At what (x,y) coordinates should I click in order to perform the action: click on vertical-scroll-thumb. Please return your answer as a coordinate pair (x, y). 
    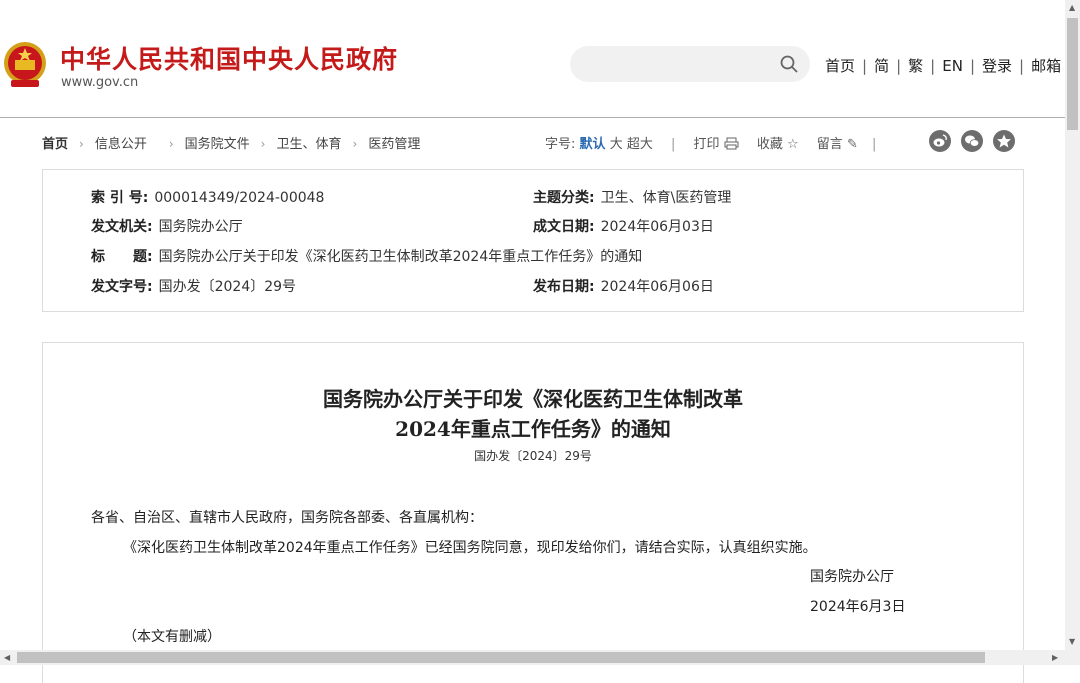
    Looking at the image, I should click on (1072, 74).